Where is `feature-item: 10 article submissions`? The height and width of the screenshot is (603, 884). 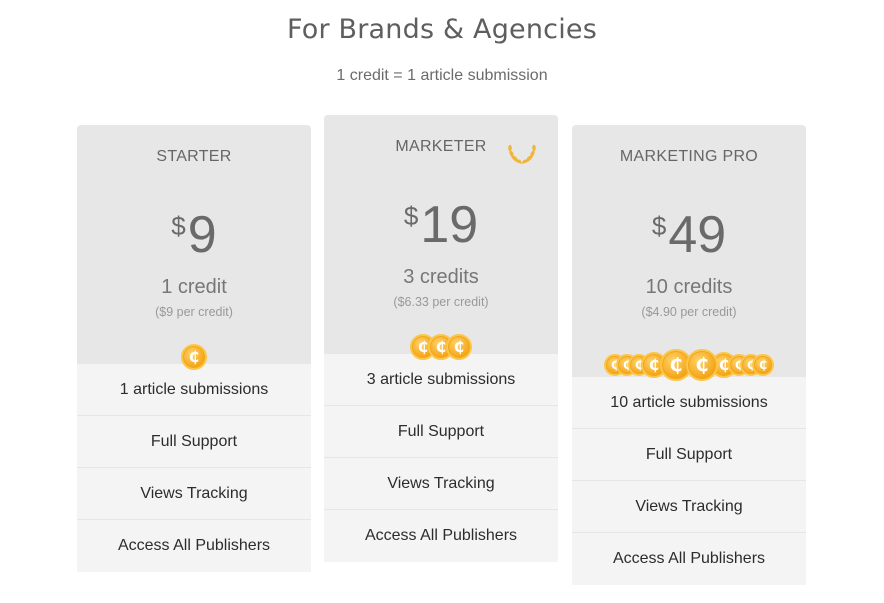
feature-item: 10 article submissions is located at coordinates (689, 403).